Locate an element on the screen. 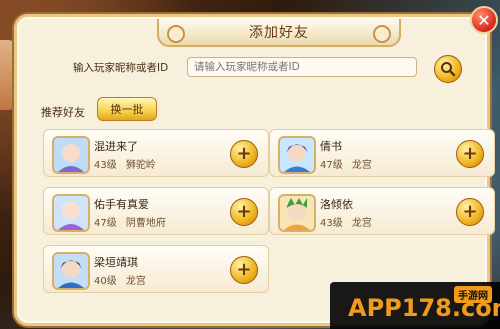 This screenshot has width=500, height=329. title-ornament-right-icon is located at coordinates (382, 34).